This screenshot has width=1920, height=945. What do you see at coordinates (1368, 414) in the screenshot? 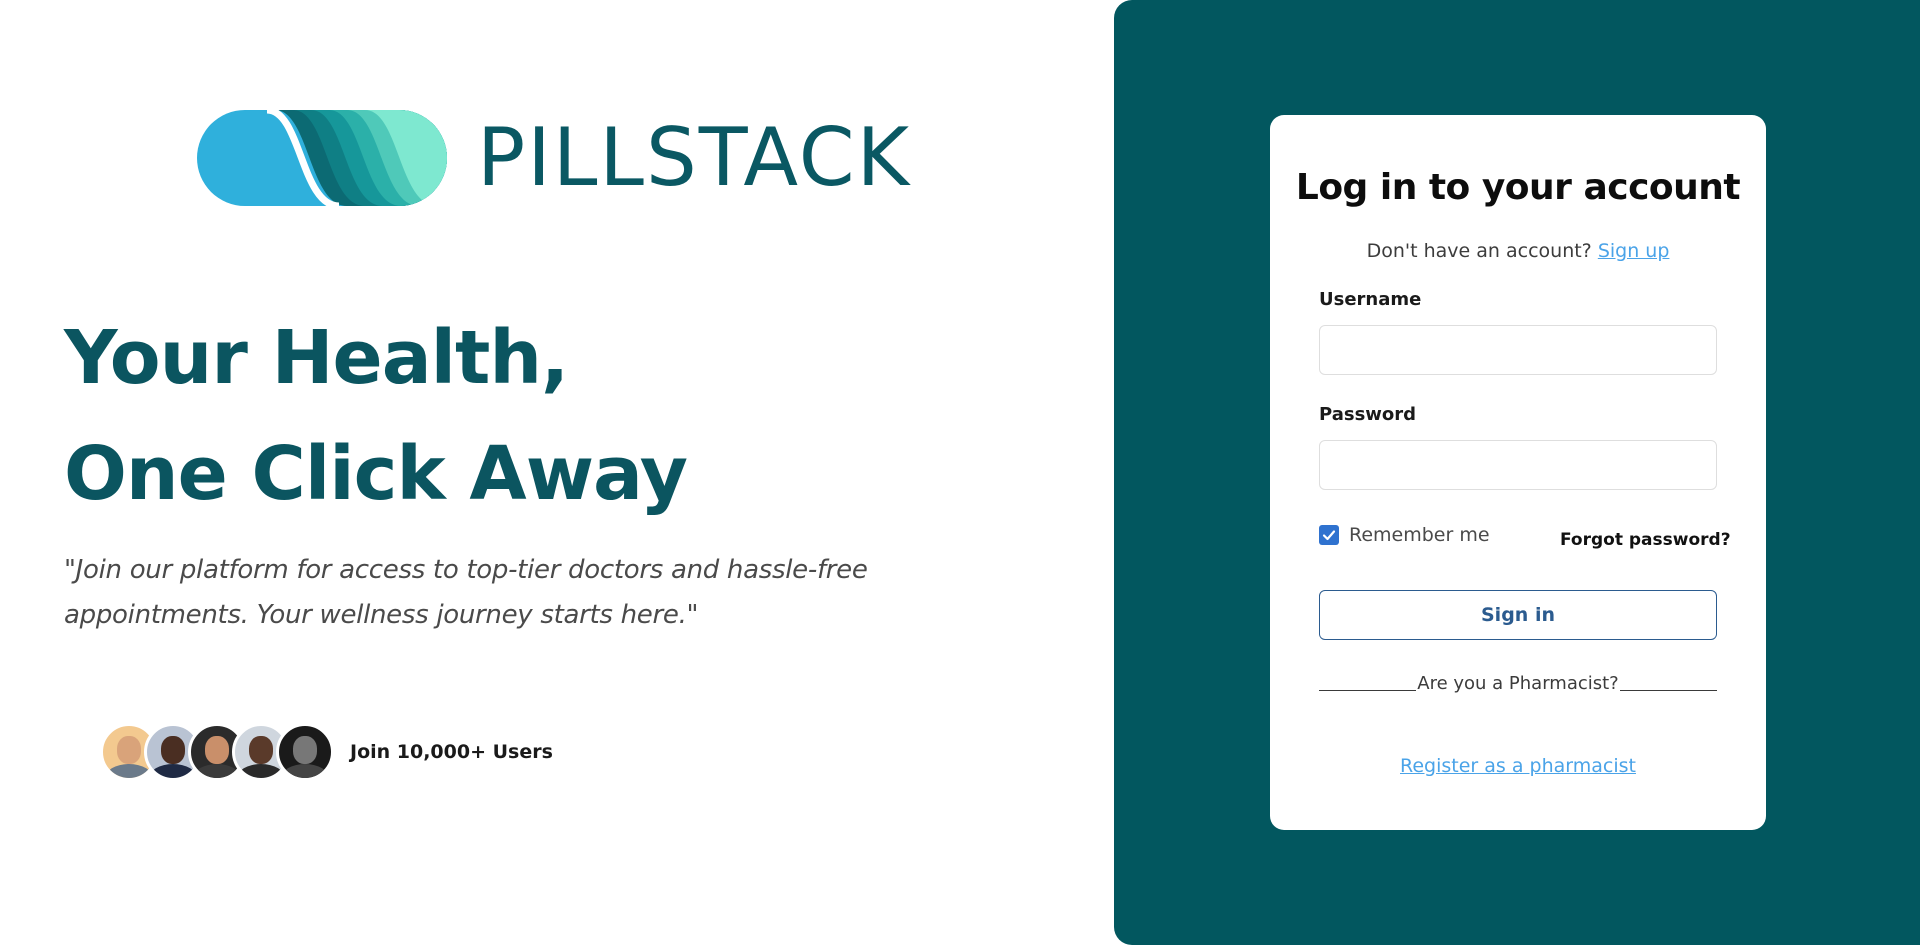
I see `password-label: Password` at bounding box center [1368, 414].